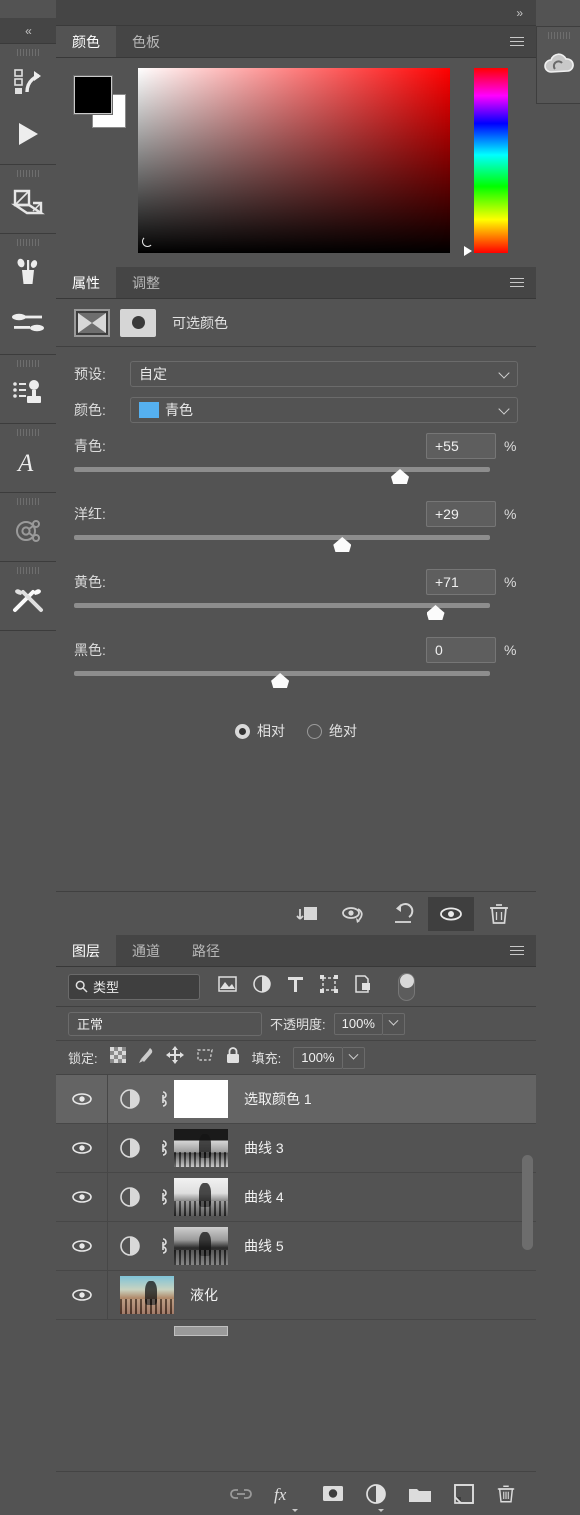  What do you see at coordinates (28, 272) in the screenshot?
I see `brush-presets-icon` at bounding box center [28, 272].